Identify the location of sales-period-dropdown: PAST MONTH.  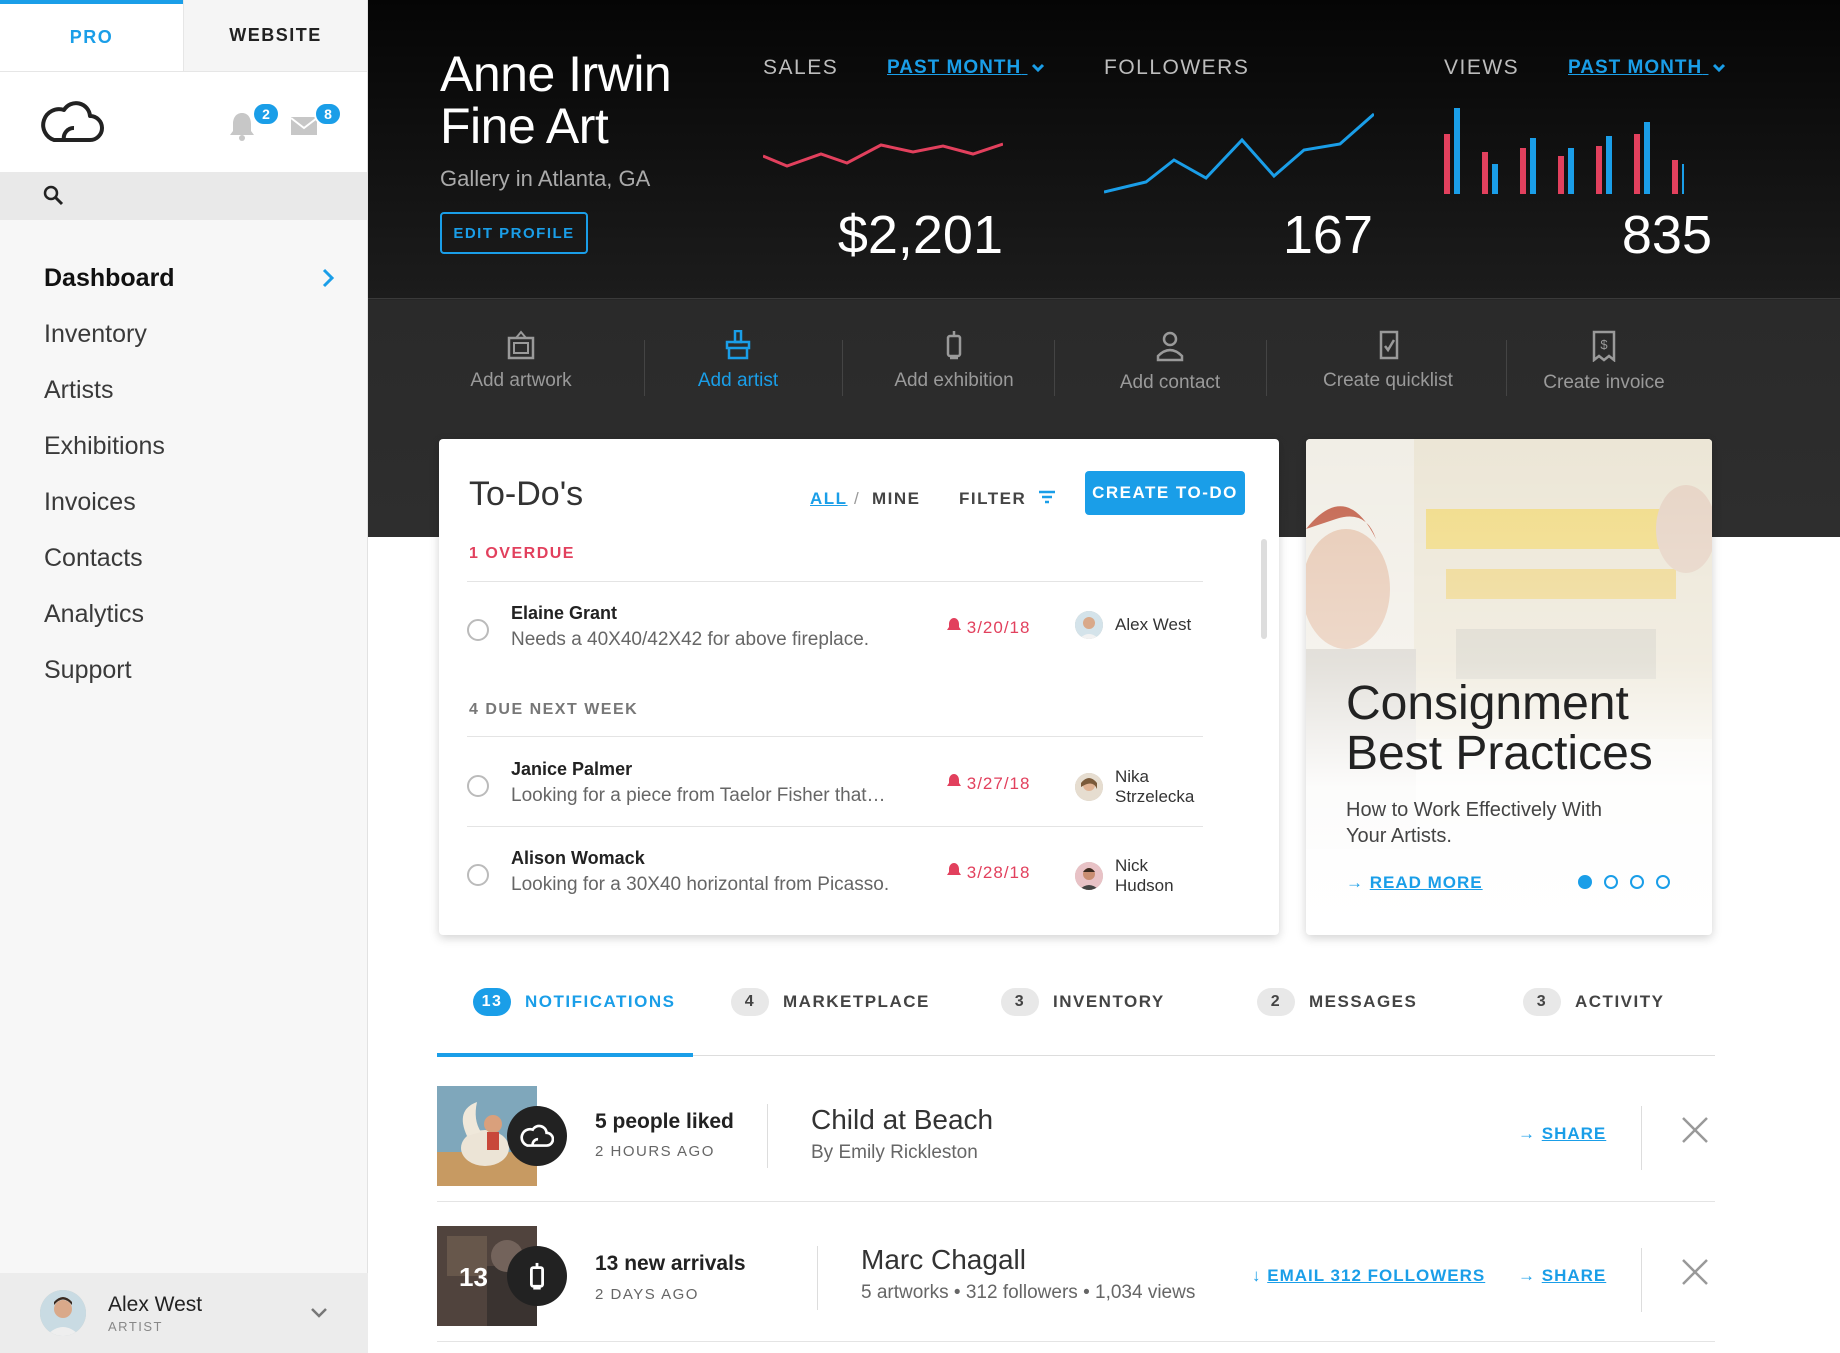
(966, 68).